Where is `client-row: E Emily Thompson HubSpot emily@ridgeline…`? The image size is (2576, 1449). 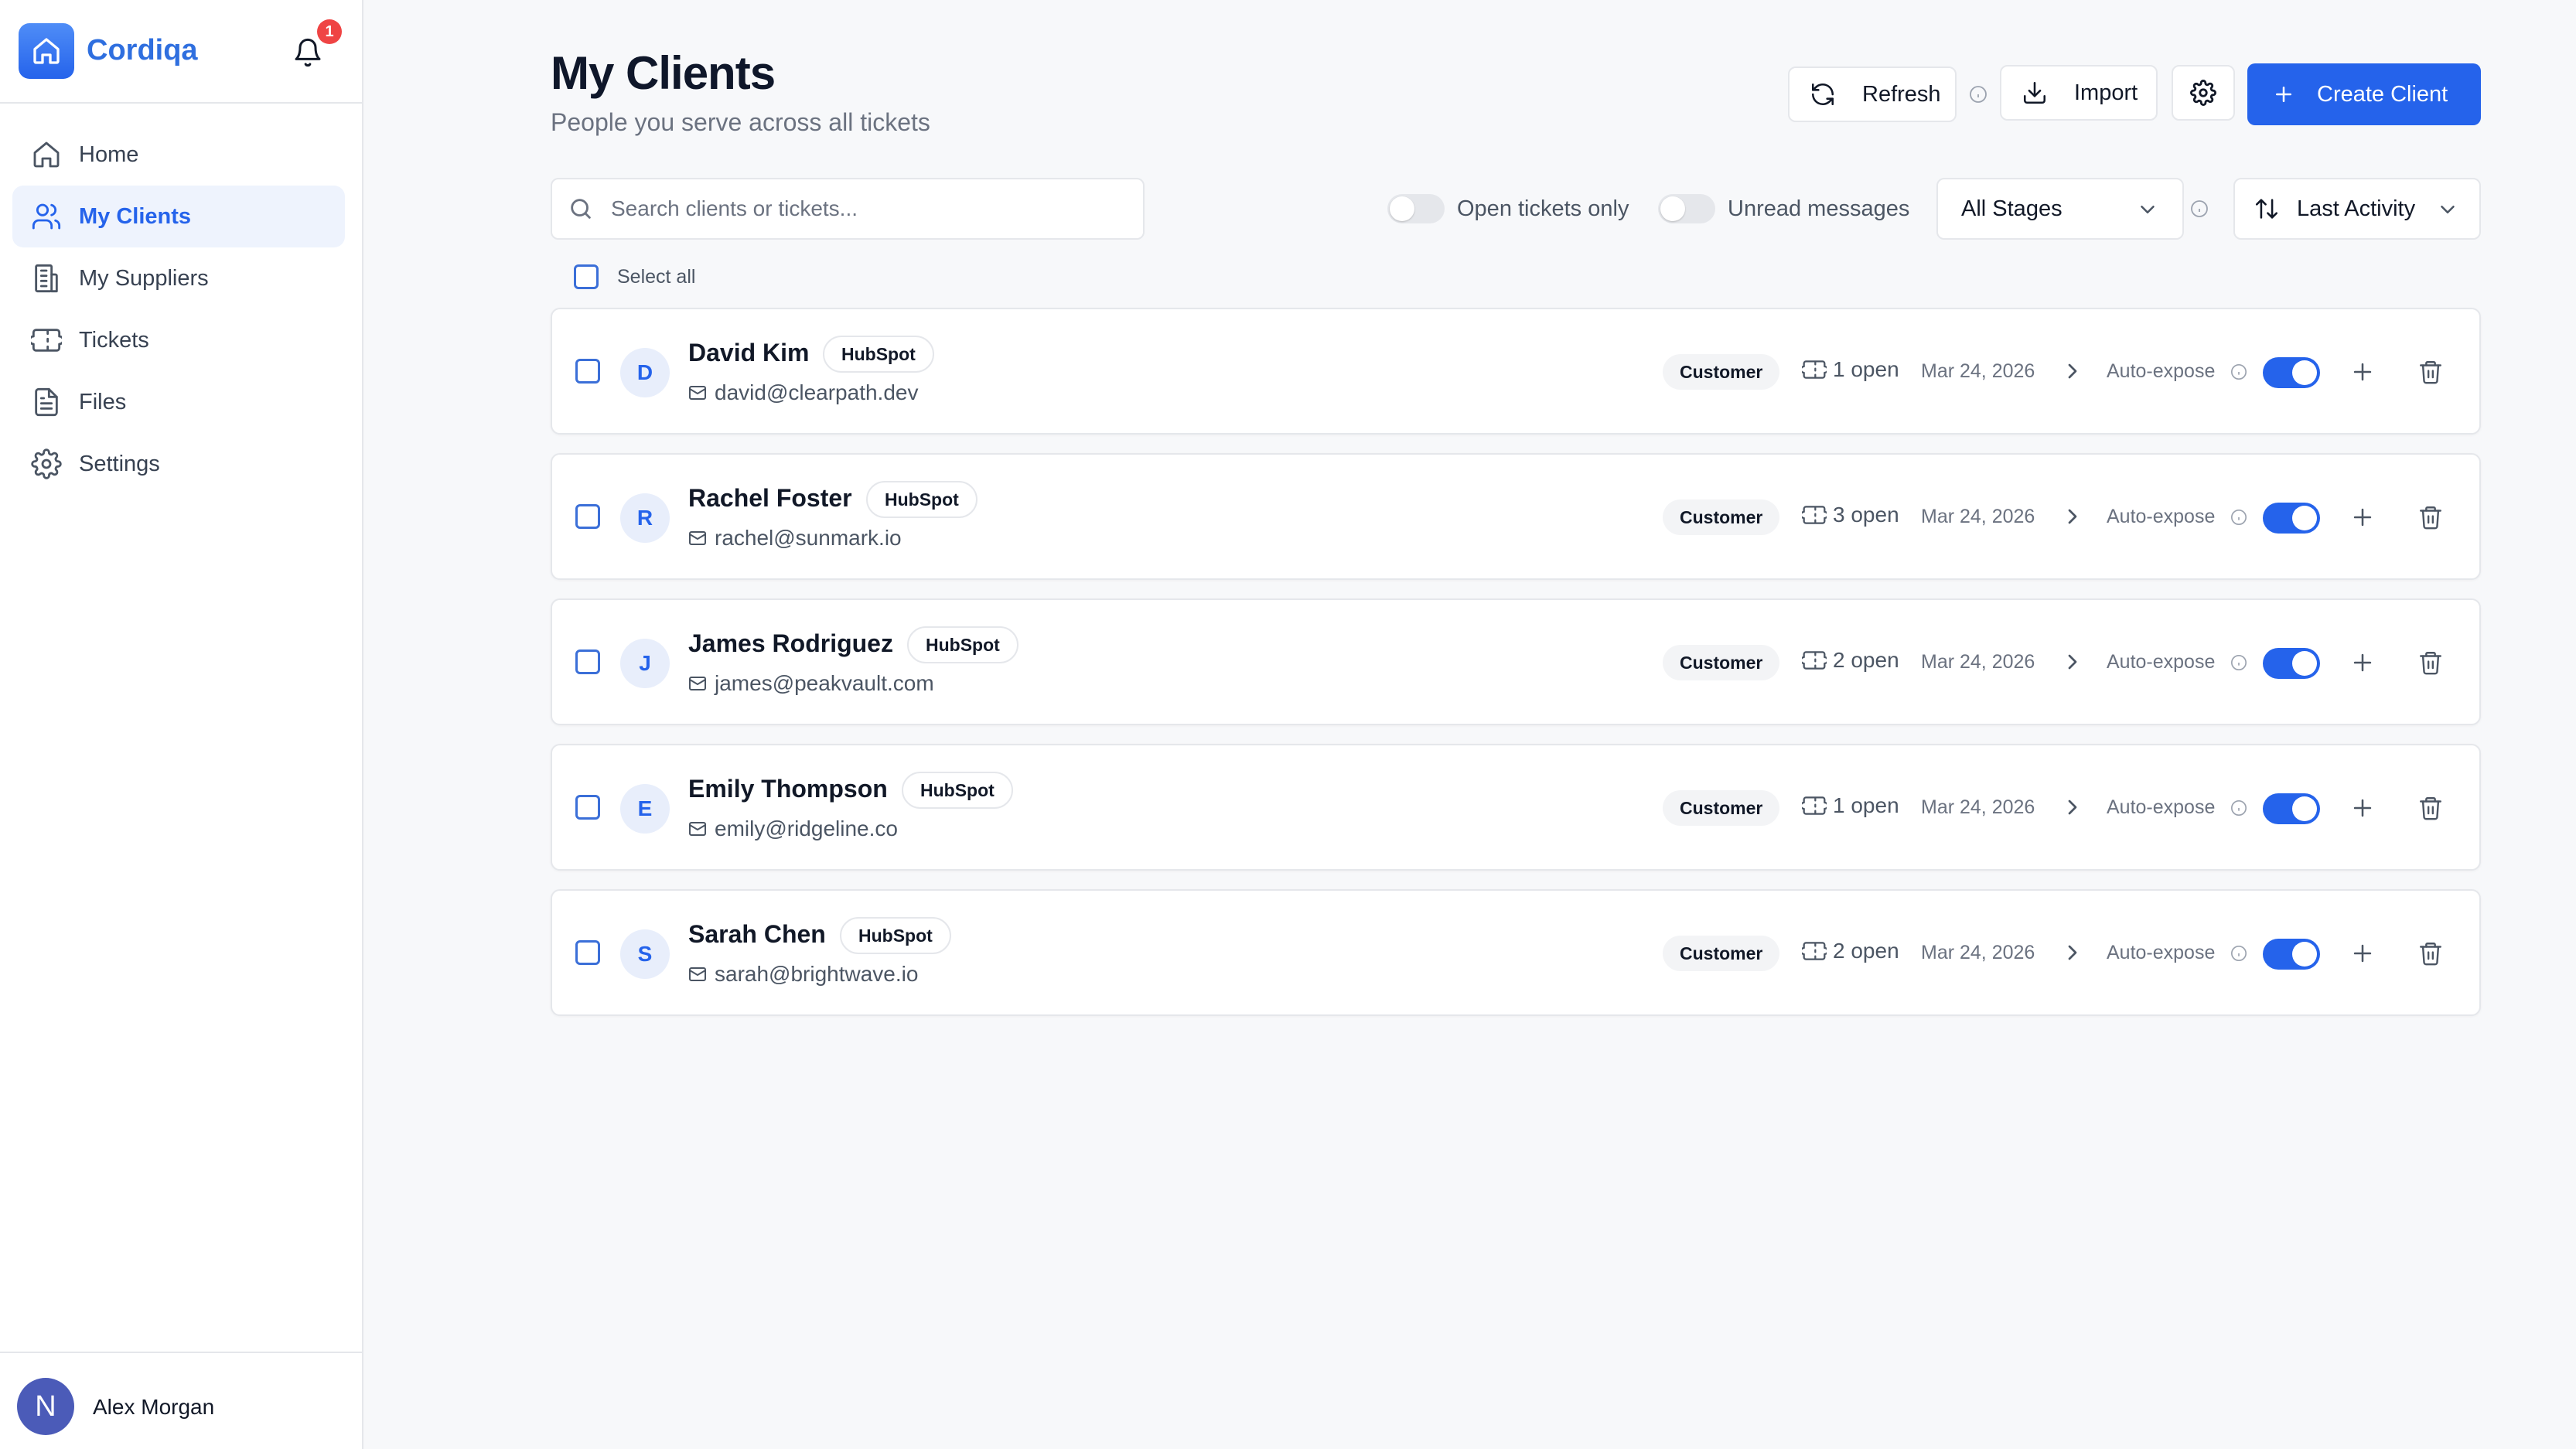
client-row: E Emily Thompson HubSpot emily@ridgeline… is located at coordinates (1516, 808).